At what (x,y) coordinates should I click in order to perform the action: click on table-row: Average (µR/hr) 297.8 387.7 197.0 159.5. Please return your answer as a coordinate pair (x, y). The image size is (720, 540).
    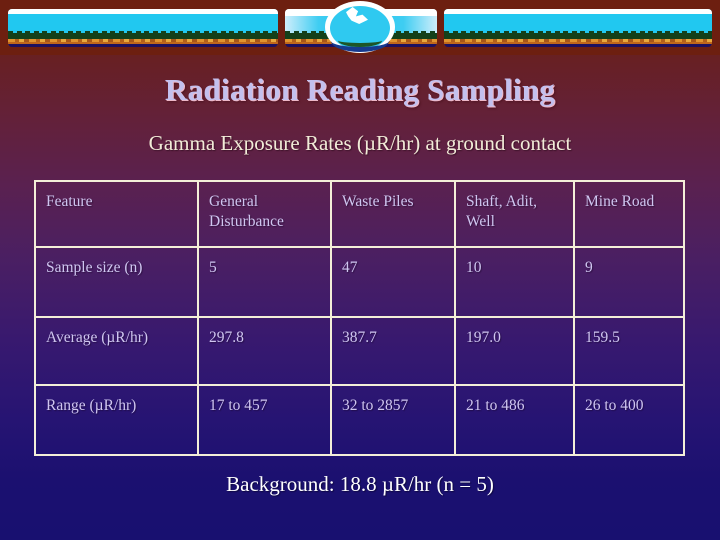
    Looking at the image, I should click on (359, 352).